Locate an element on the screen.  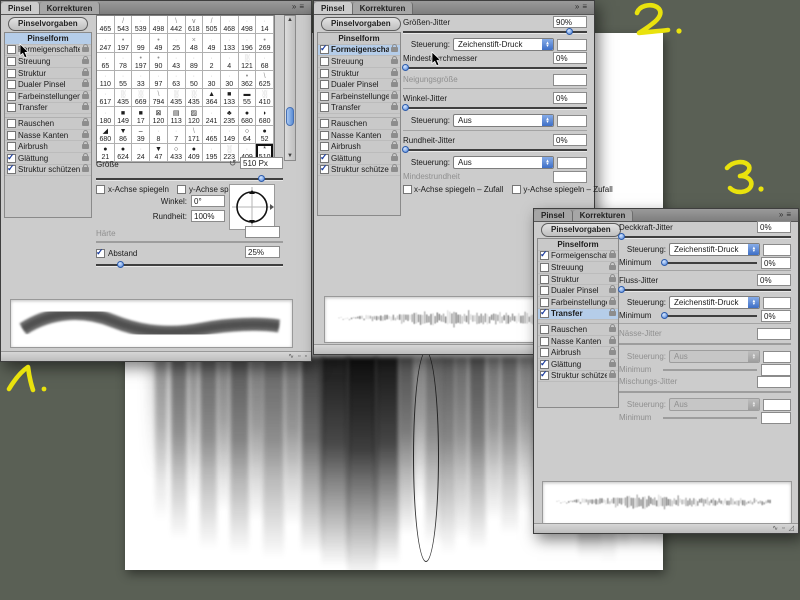
mindestdurchmesser-field: 0% is located at coordinates (570, 58).